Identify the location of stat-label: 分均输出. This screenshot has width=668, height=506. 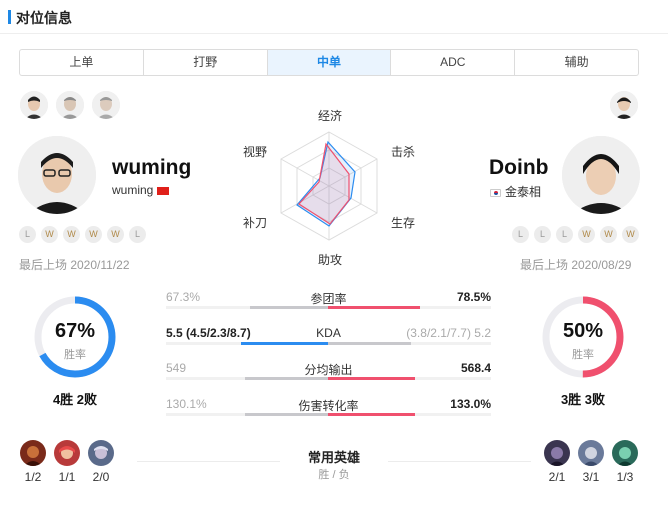
(328, 370).